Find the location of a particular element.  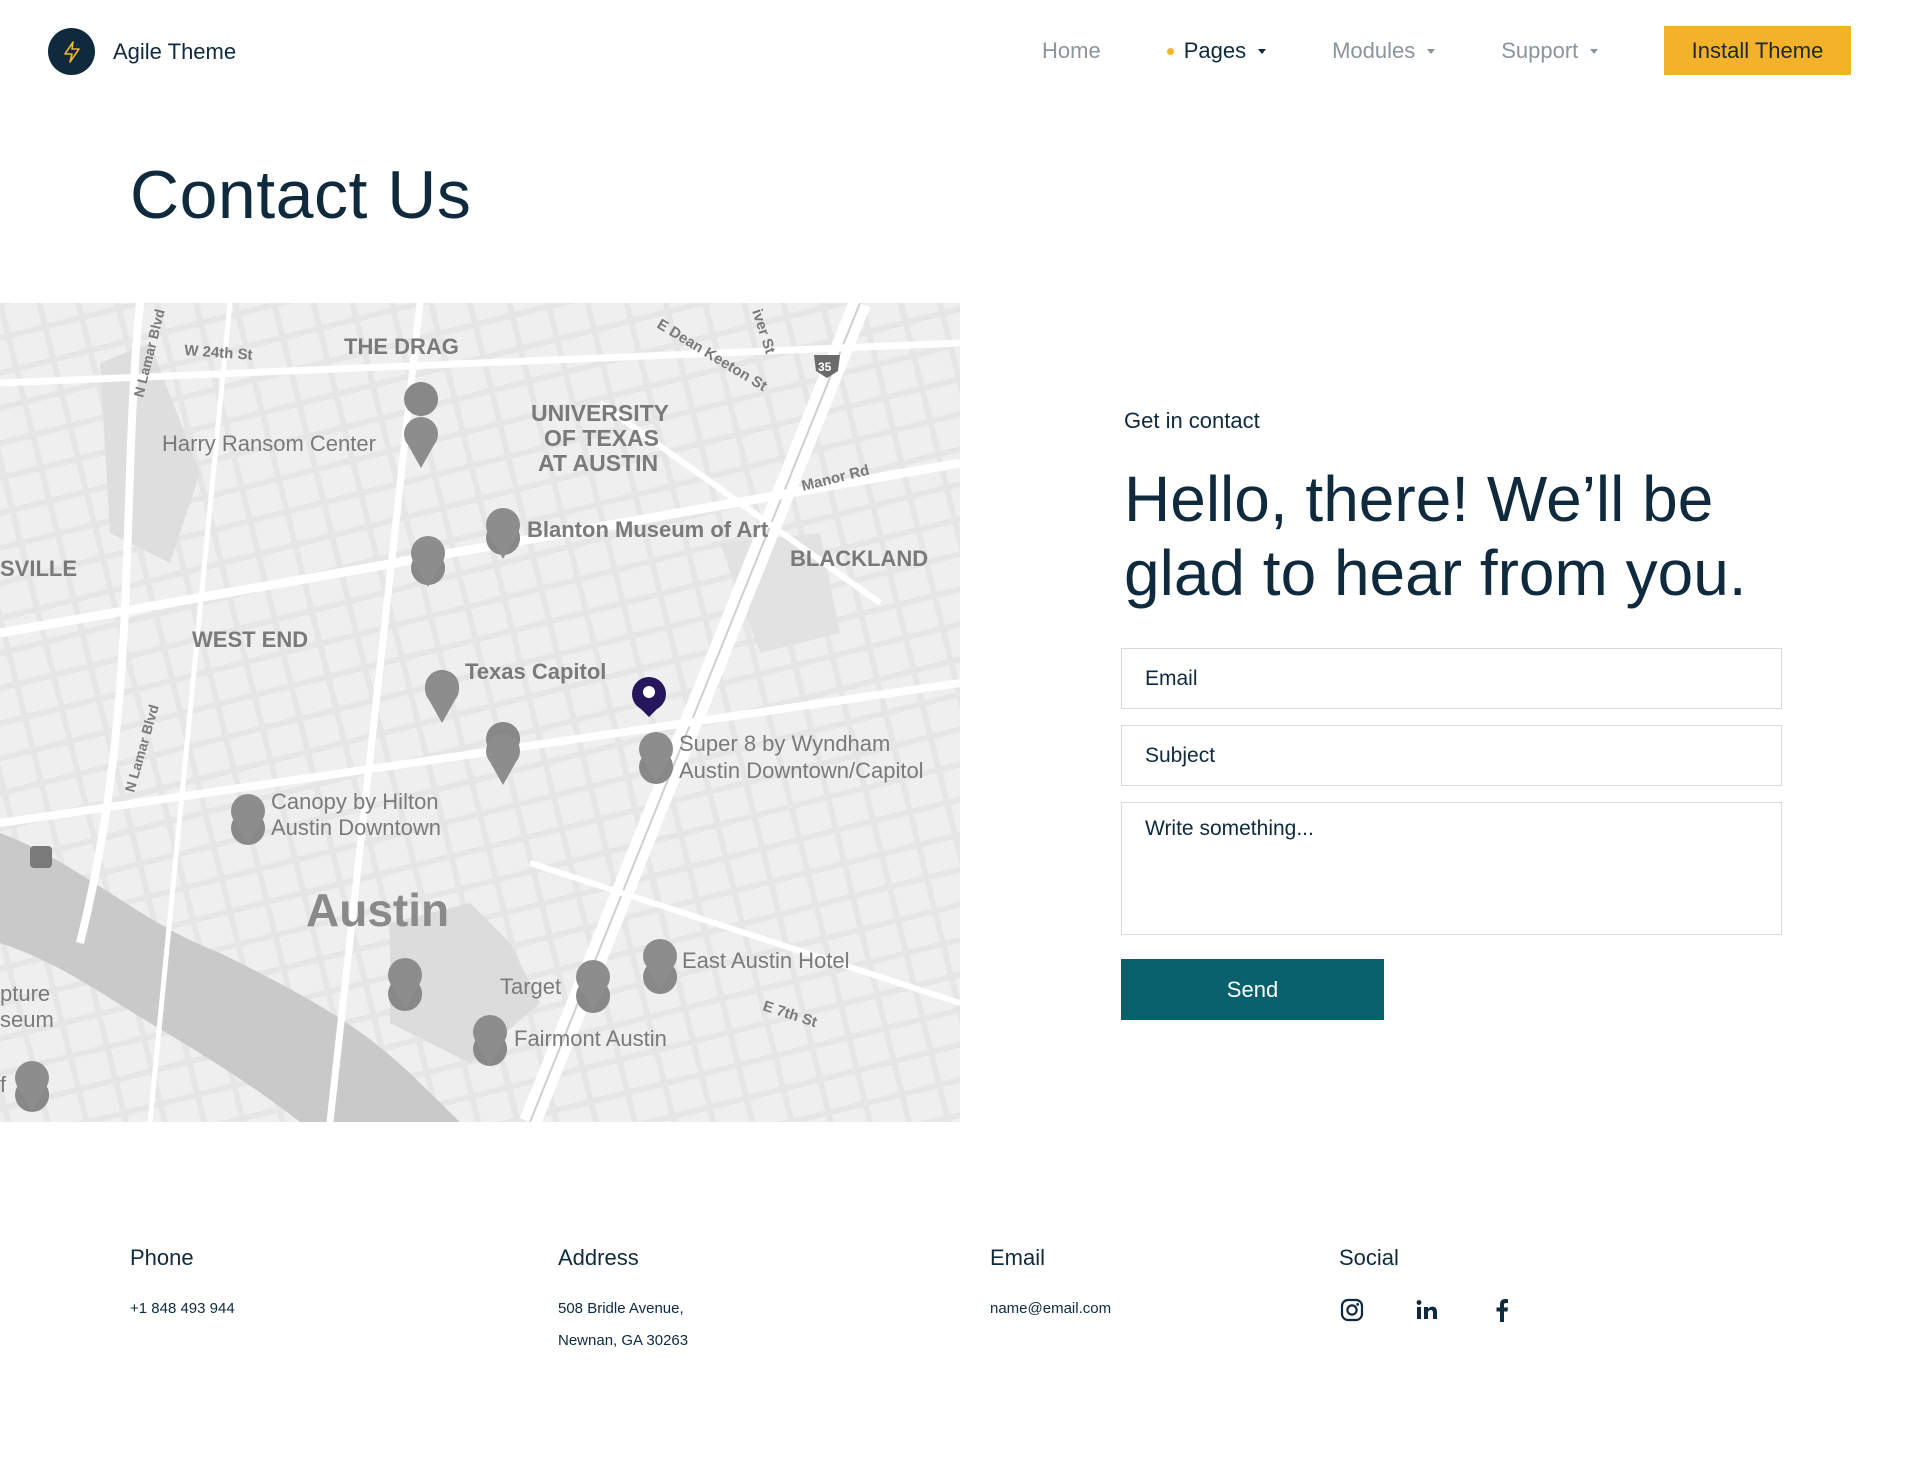

email-label: Email is located at coordinates (1018, 1257).